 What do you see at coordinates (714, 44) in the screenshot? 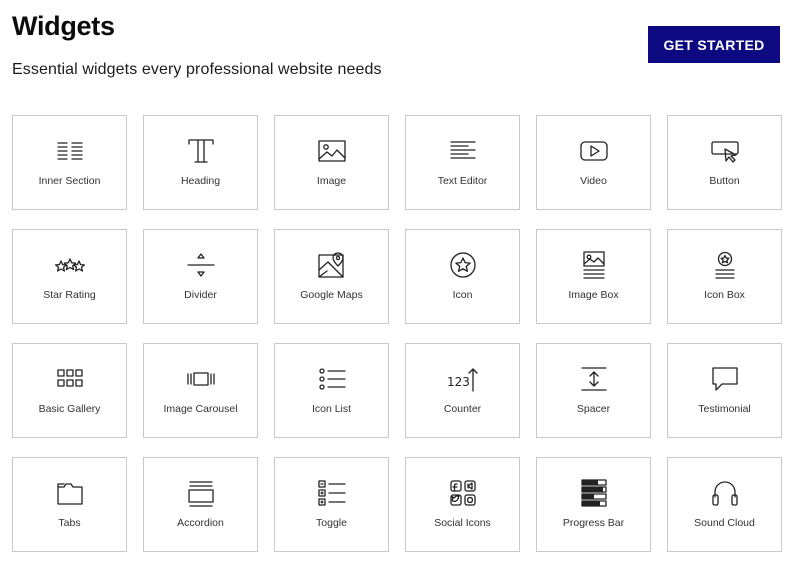
I see `get-started-button: GET STARTED` at bounding box center [714, 44].